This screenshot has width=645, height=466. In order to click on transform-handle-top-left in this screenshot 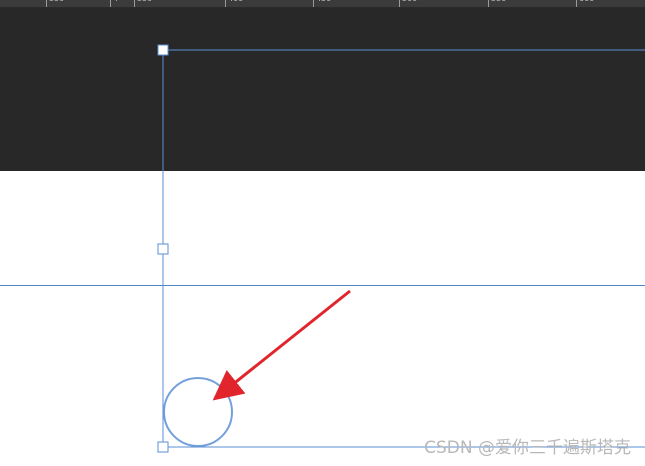, I will do `click(163, 50)`.